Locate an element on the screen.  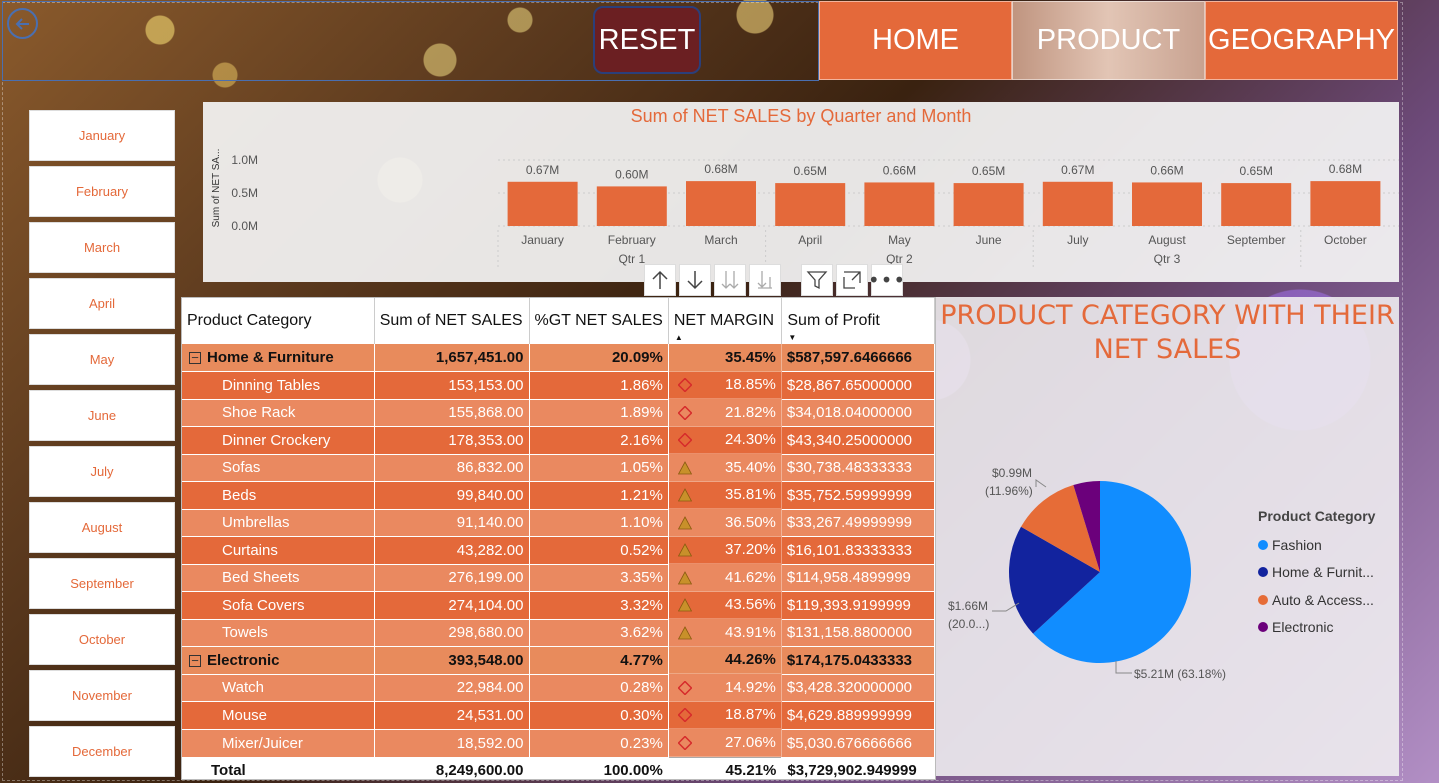
quarter-label: Qtr 1 is located at coordinates (631, 259).